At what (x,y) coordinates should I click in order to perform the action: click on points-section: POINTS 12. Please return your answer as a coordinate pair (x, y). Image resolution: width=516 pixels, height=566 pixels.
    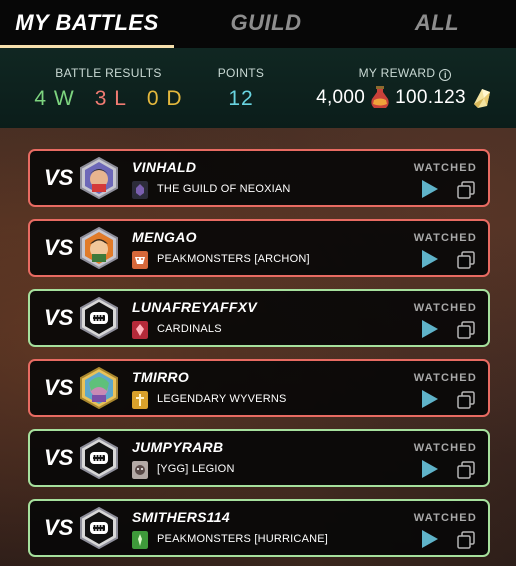
    Looking at the image, I should click on (241, 88).